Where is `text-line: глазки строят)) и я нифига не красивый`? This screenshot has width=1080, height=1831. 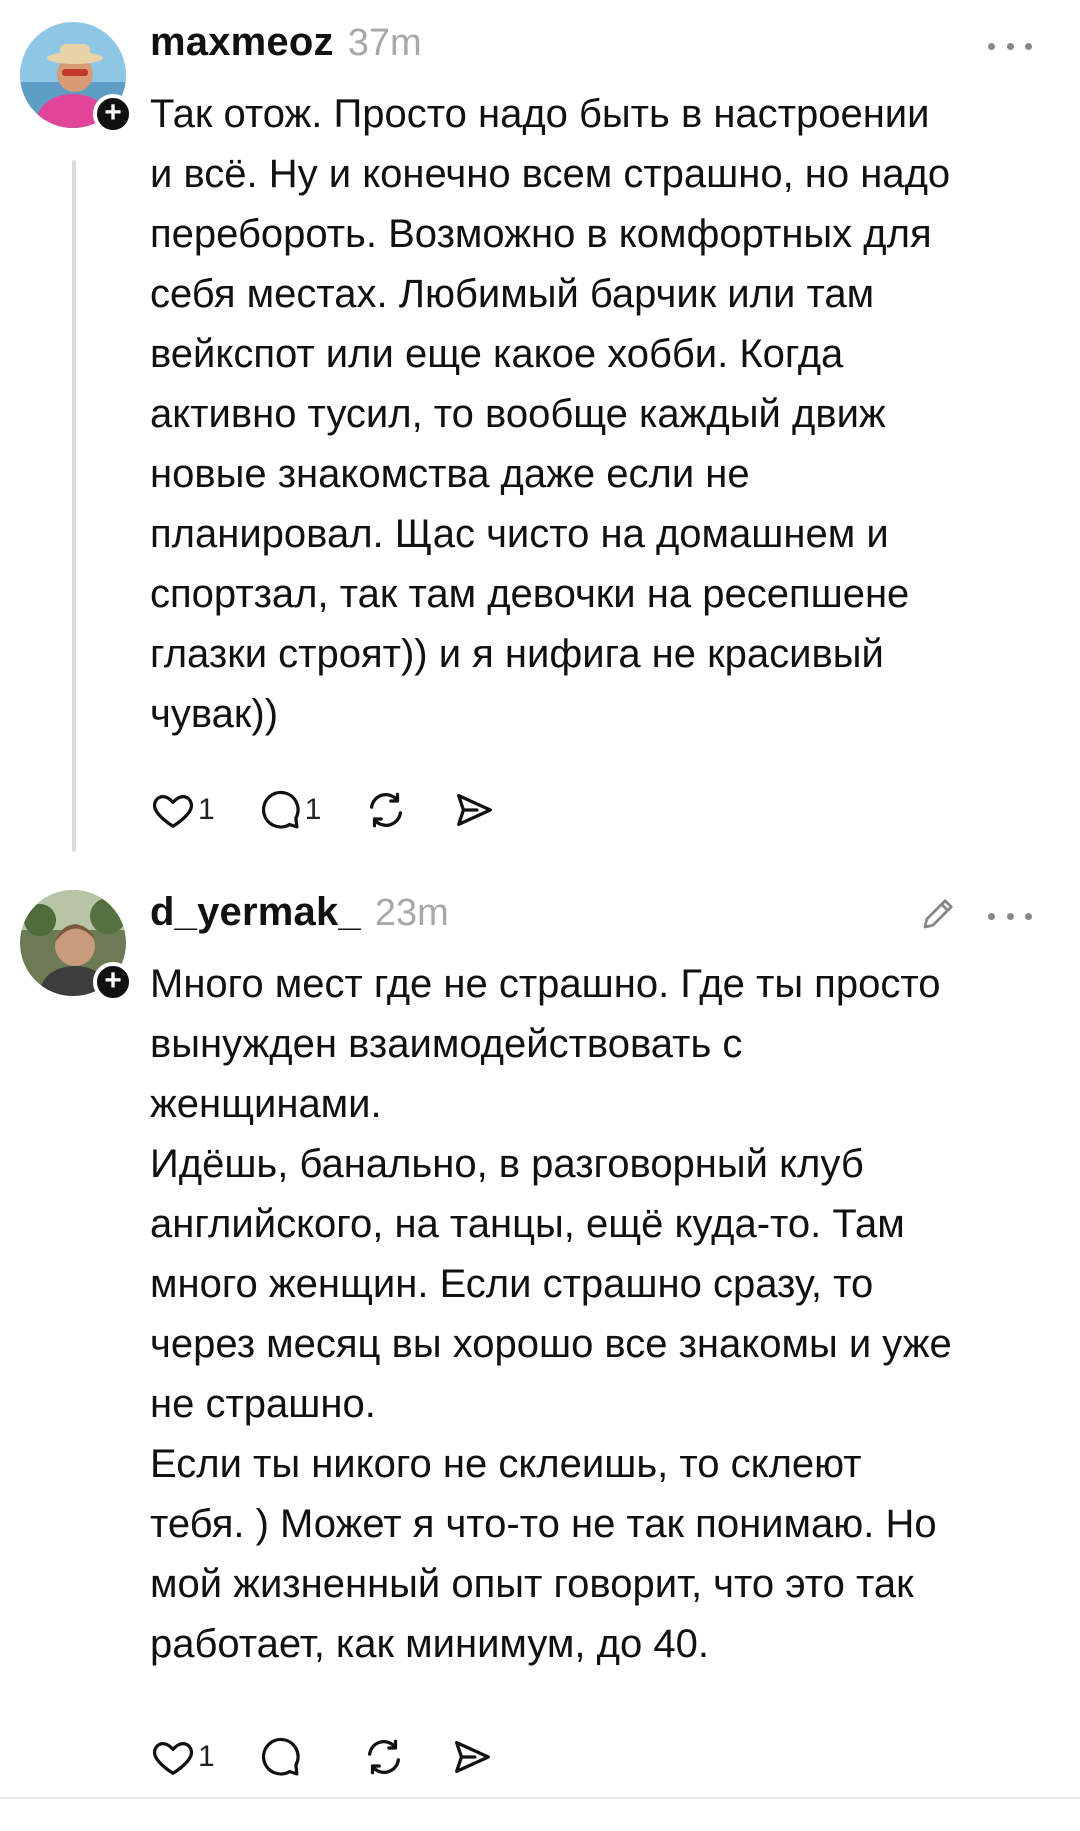
text-line: глазки строят)) и я нифига не красивый is located at coordinates (517, 654).